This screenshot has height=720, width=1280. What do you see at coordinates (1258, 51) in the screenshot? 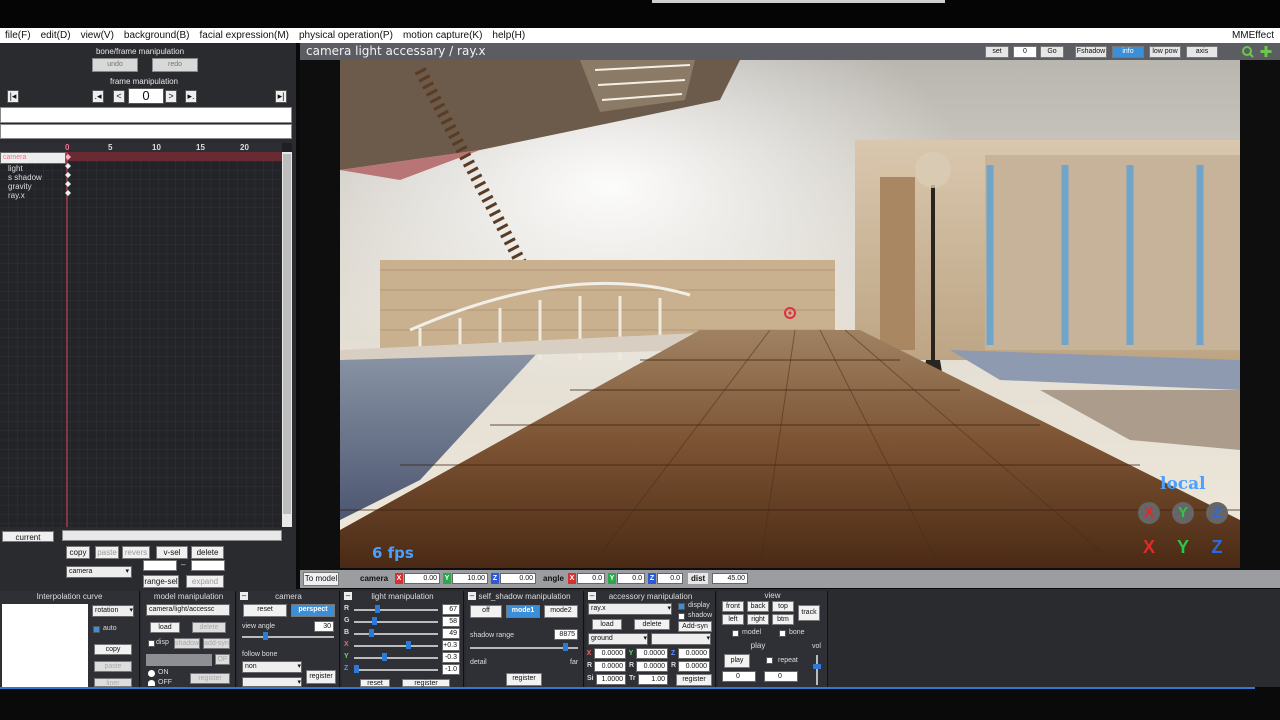
I see `zoom-icon` at bounding box center [1258, 51].